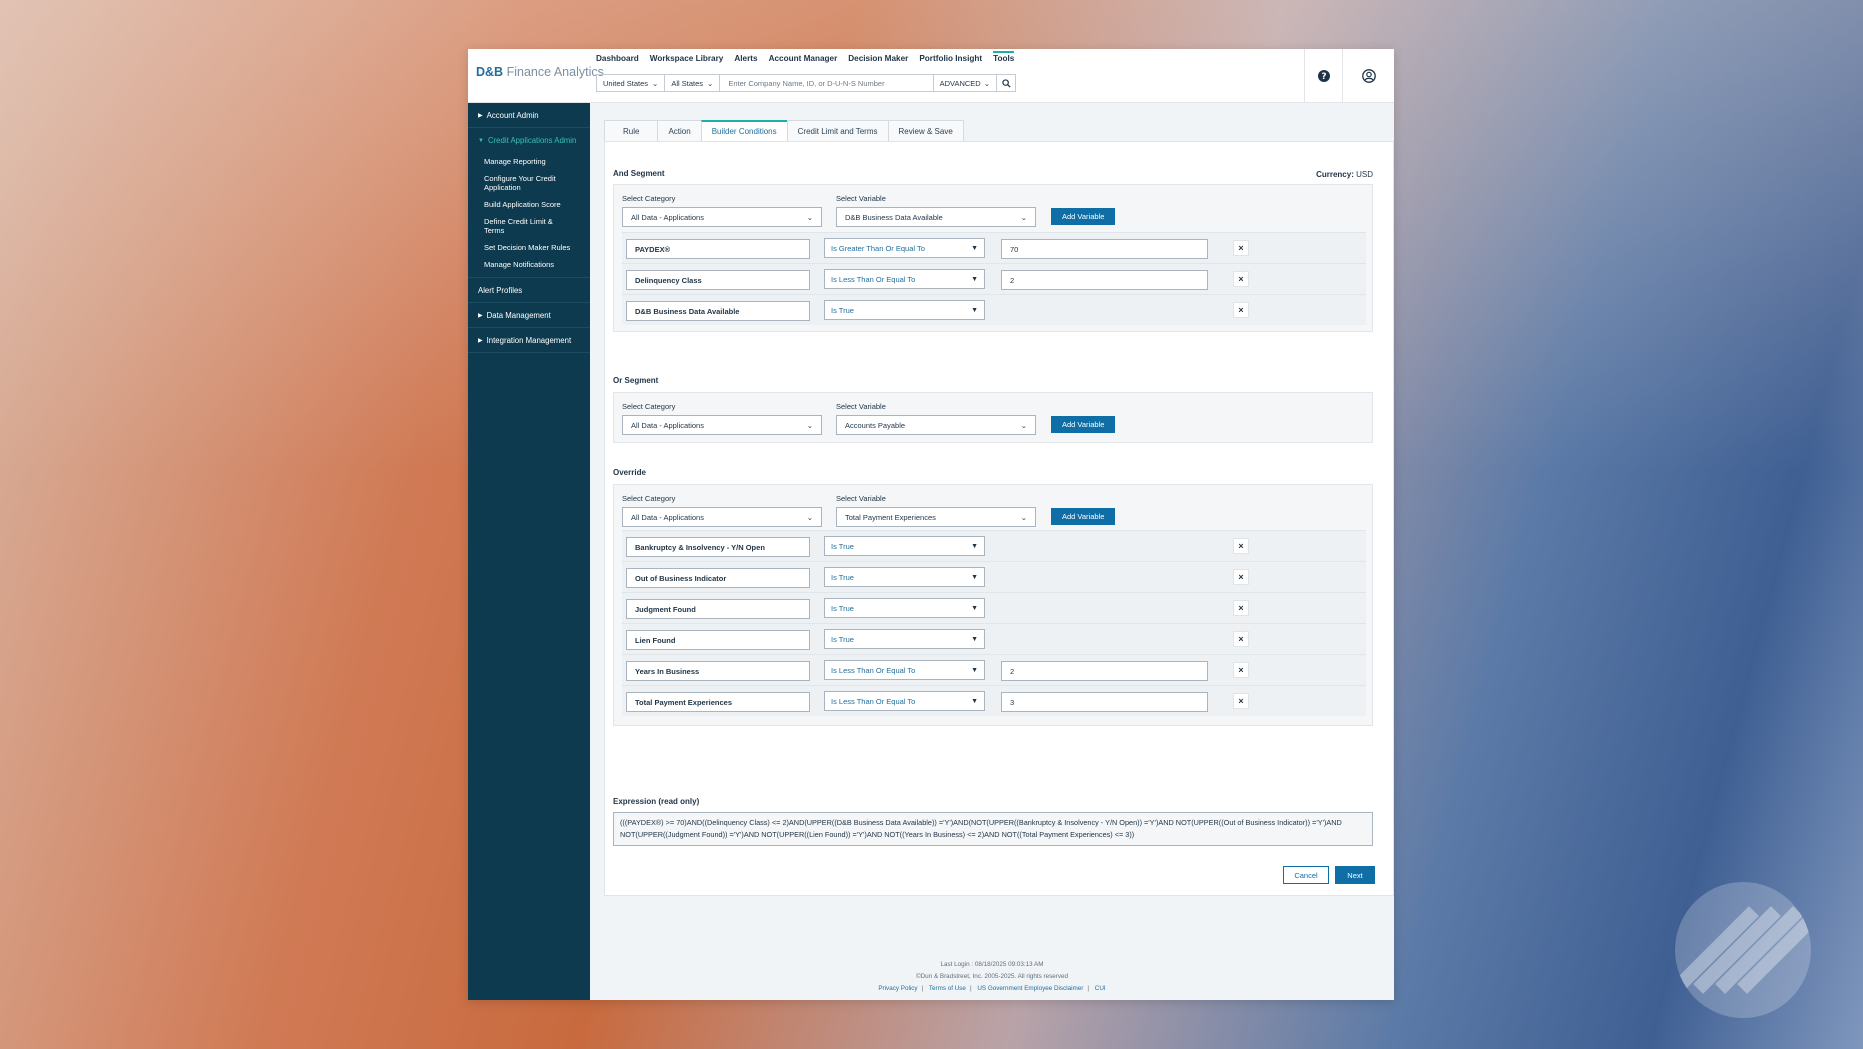 The image size is (1863, 1049). Describe the element at coordinates (936, 217) in the screenshot. I see `and-variable-select: D&B Business Data Available ⌄` at that location.